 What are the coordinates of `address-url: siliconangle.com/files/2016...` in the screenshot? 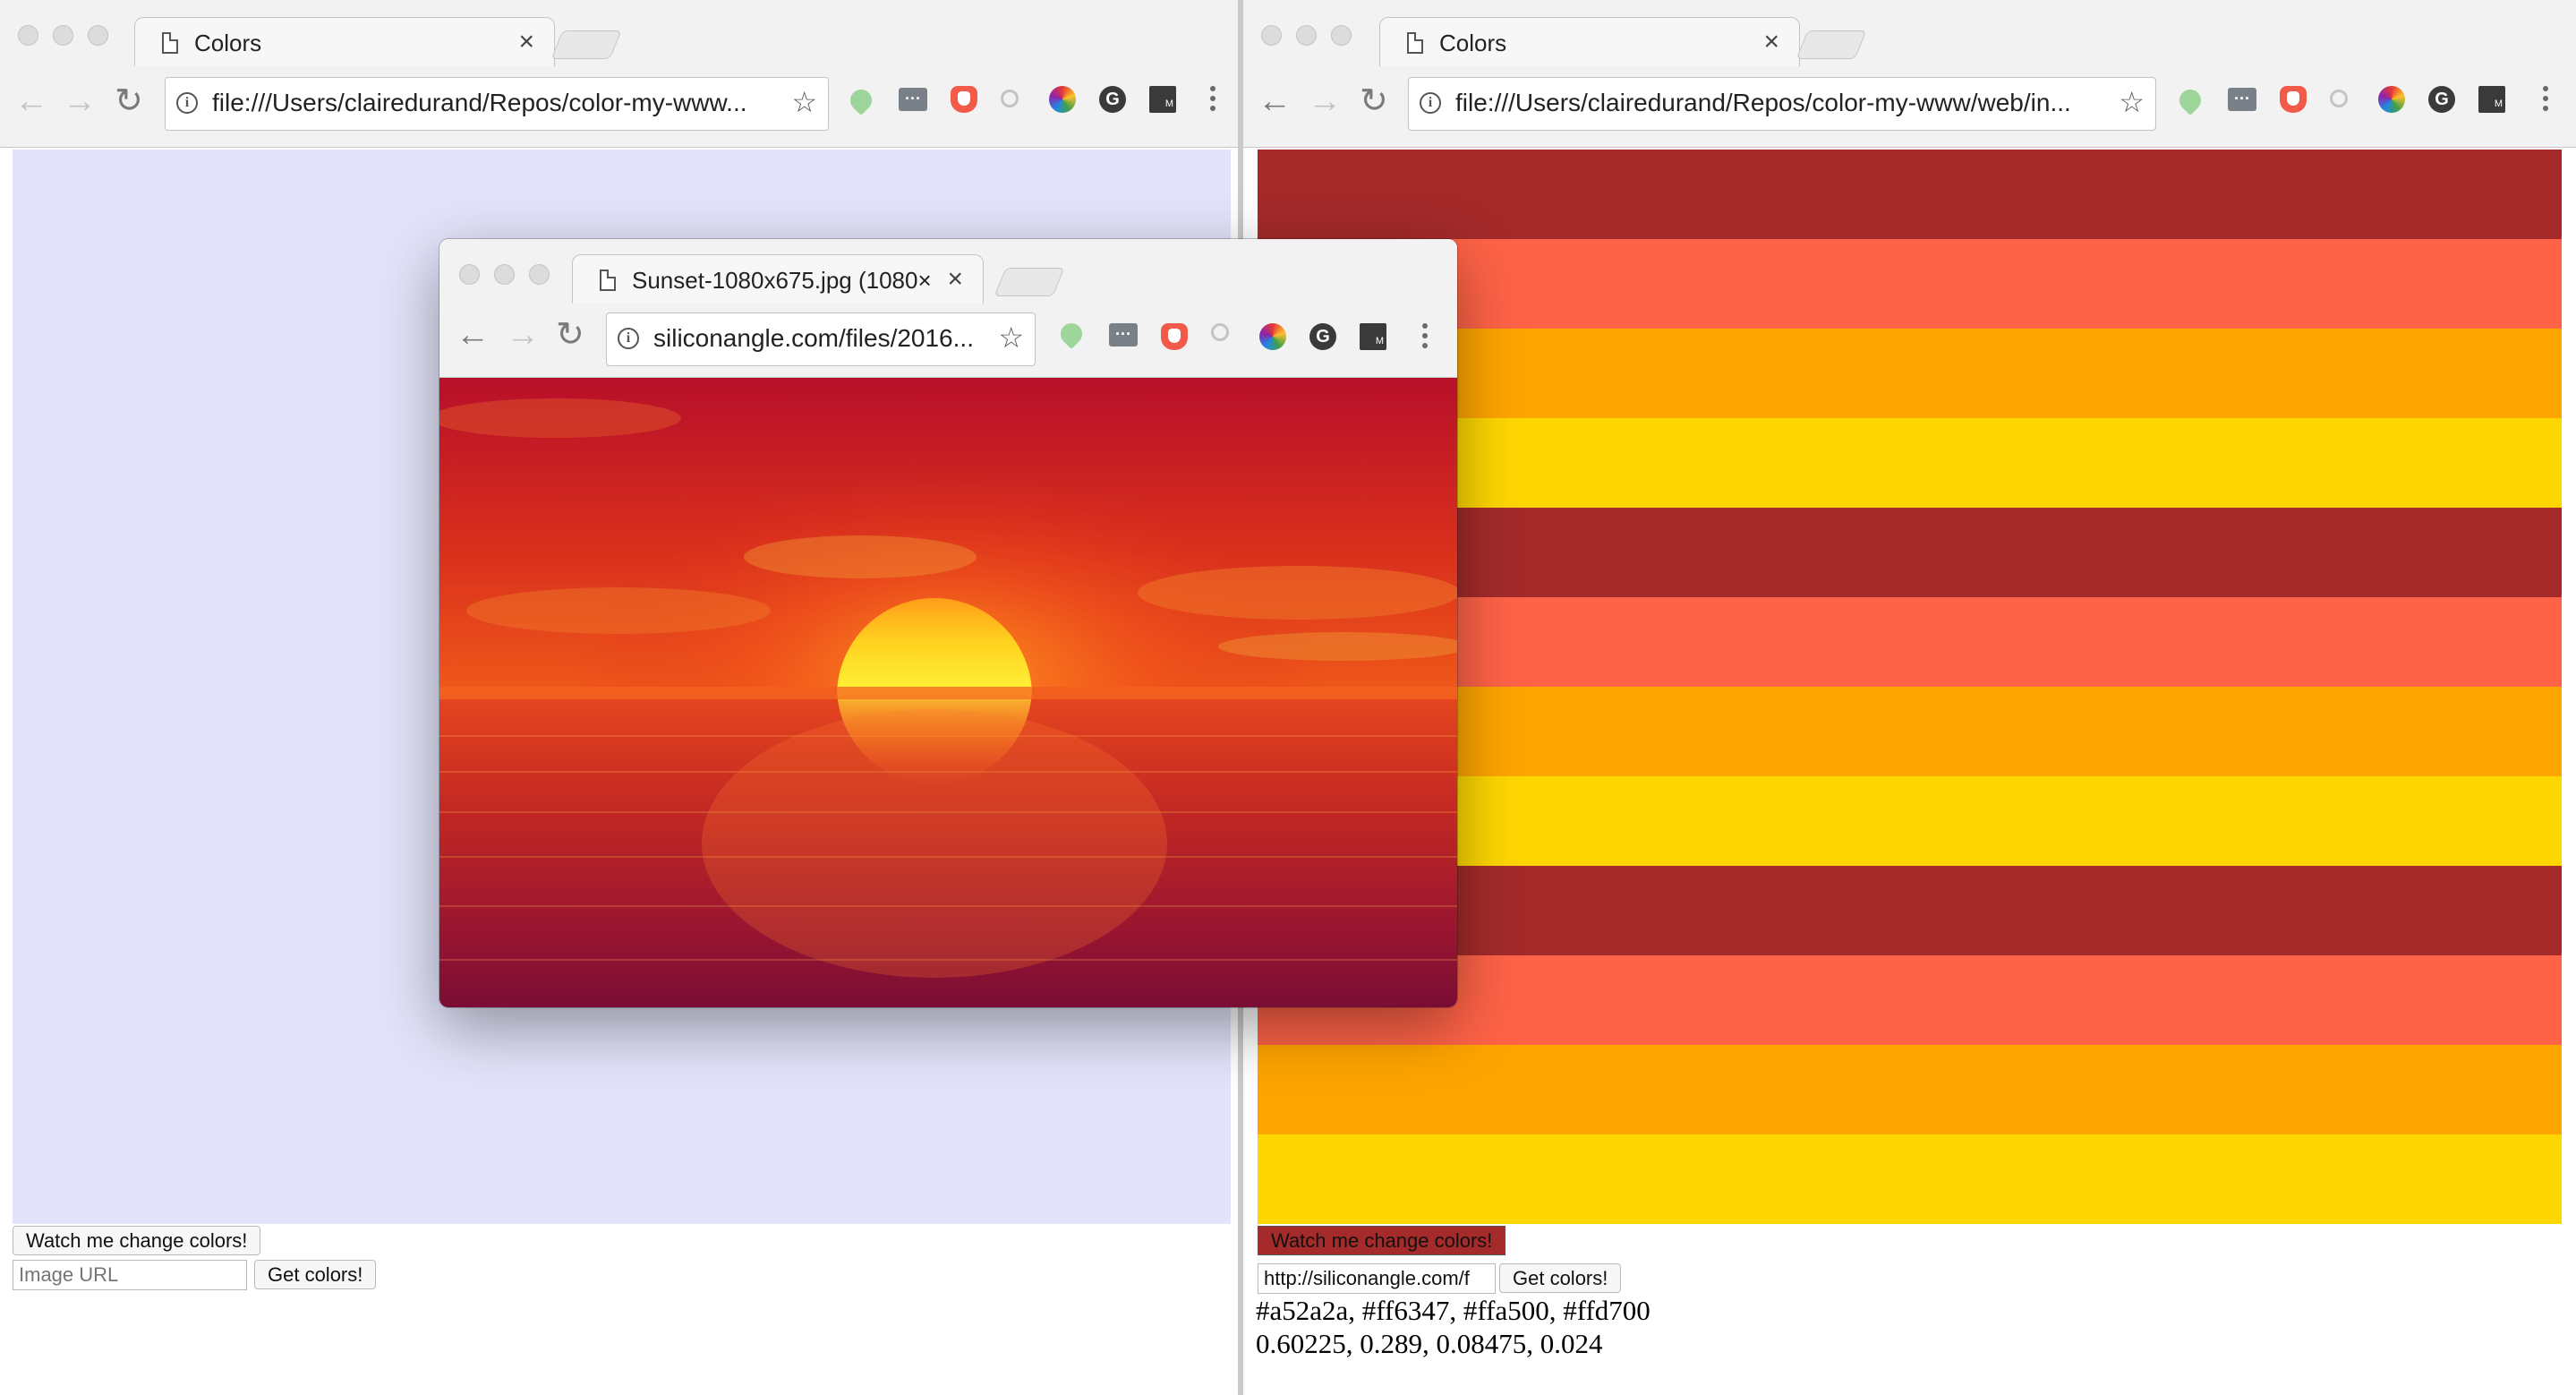 It's located at (813, 338).